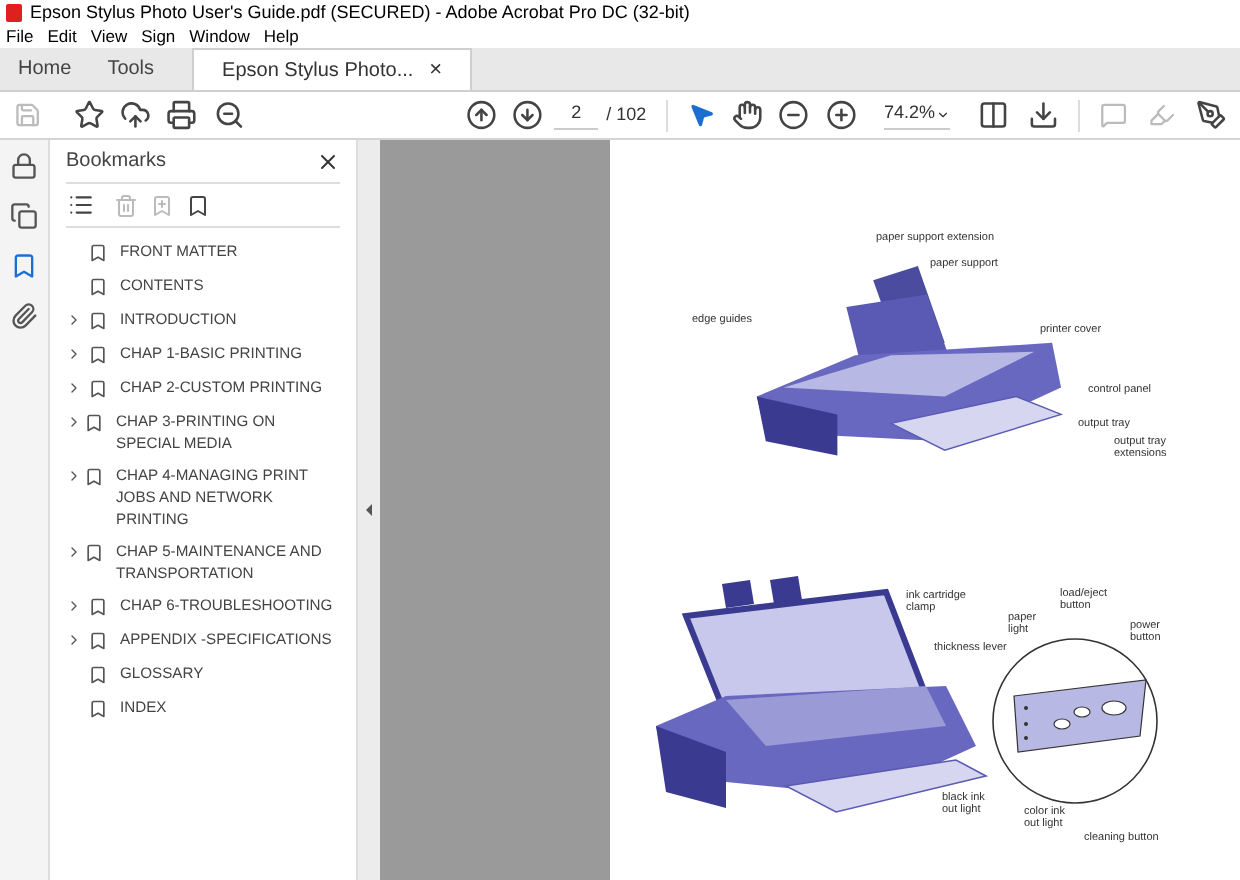 This screenshot has width=1240, height=880. What do you see at coordinates (20, 36) in the screenshot?
I see `menu-item: File` at bounding box center [20, 36].